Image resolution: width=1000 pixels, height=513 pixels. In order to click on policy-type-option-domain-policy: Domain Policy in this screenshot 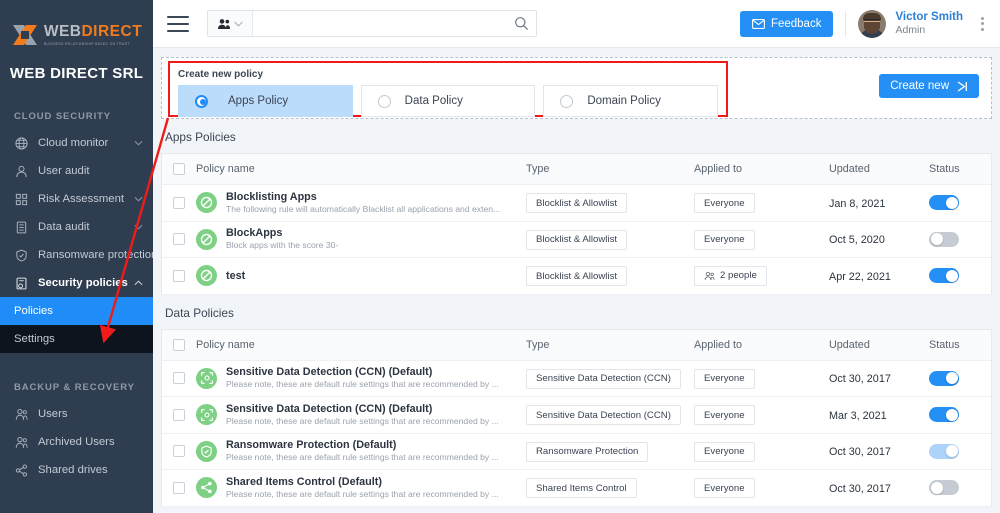, I will do `click(631, 101)`.